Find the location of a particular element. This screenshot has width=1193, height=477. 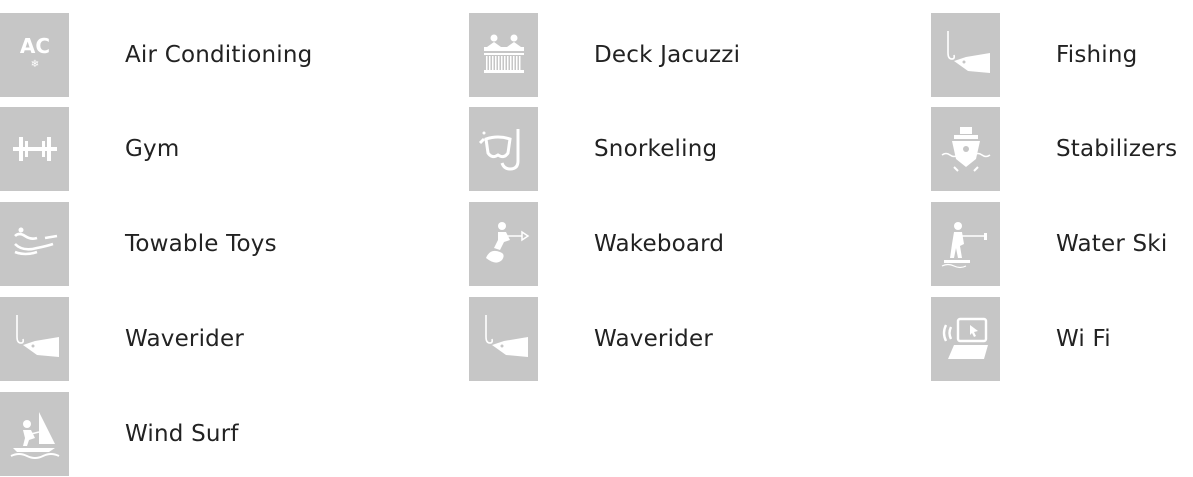

towable-toy-icon is located at coordinates (34, 244).